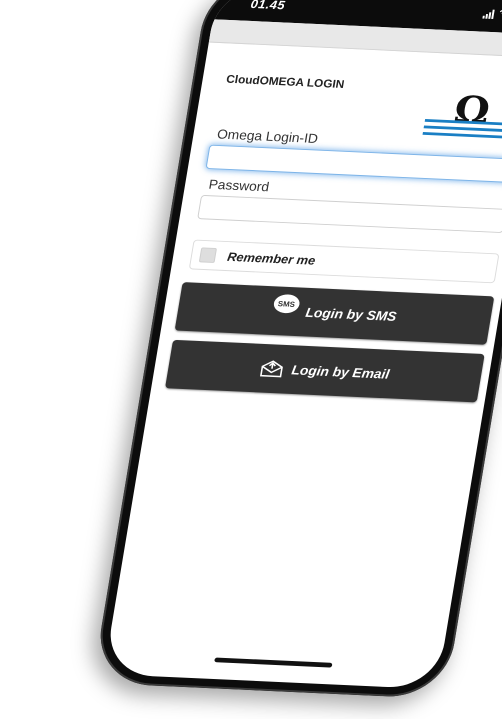 Image resolution: width=502 pixels, height=719 pixels. What do you see at coordinates (207, 255) in the screenshot?
I see `remember-me-checkbox` at bounding box center [207, 255].